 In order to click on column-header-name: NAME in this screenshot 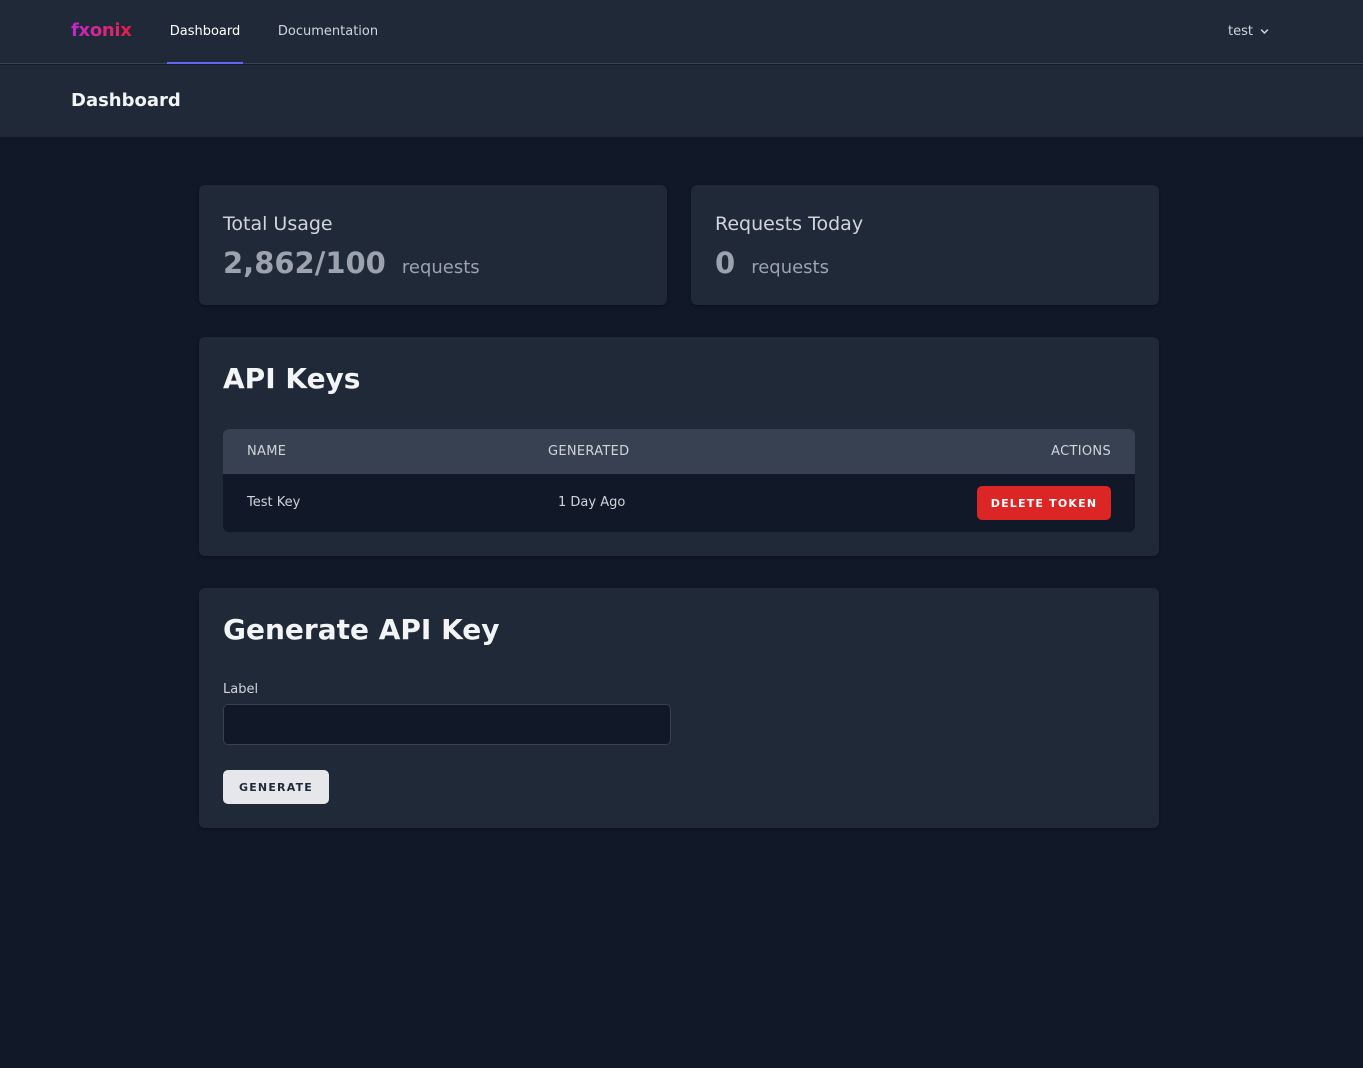, I will do `click(267, 451)`.